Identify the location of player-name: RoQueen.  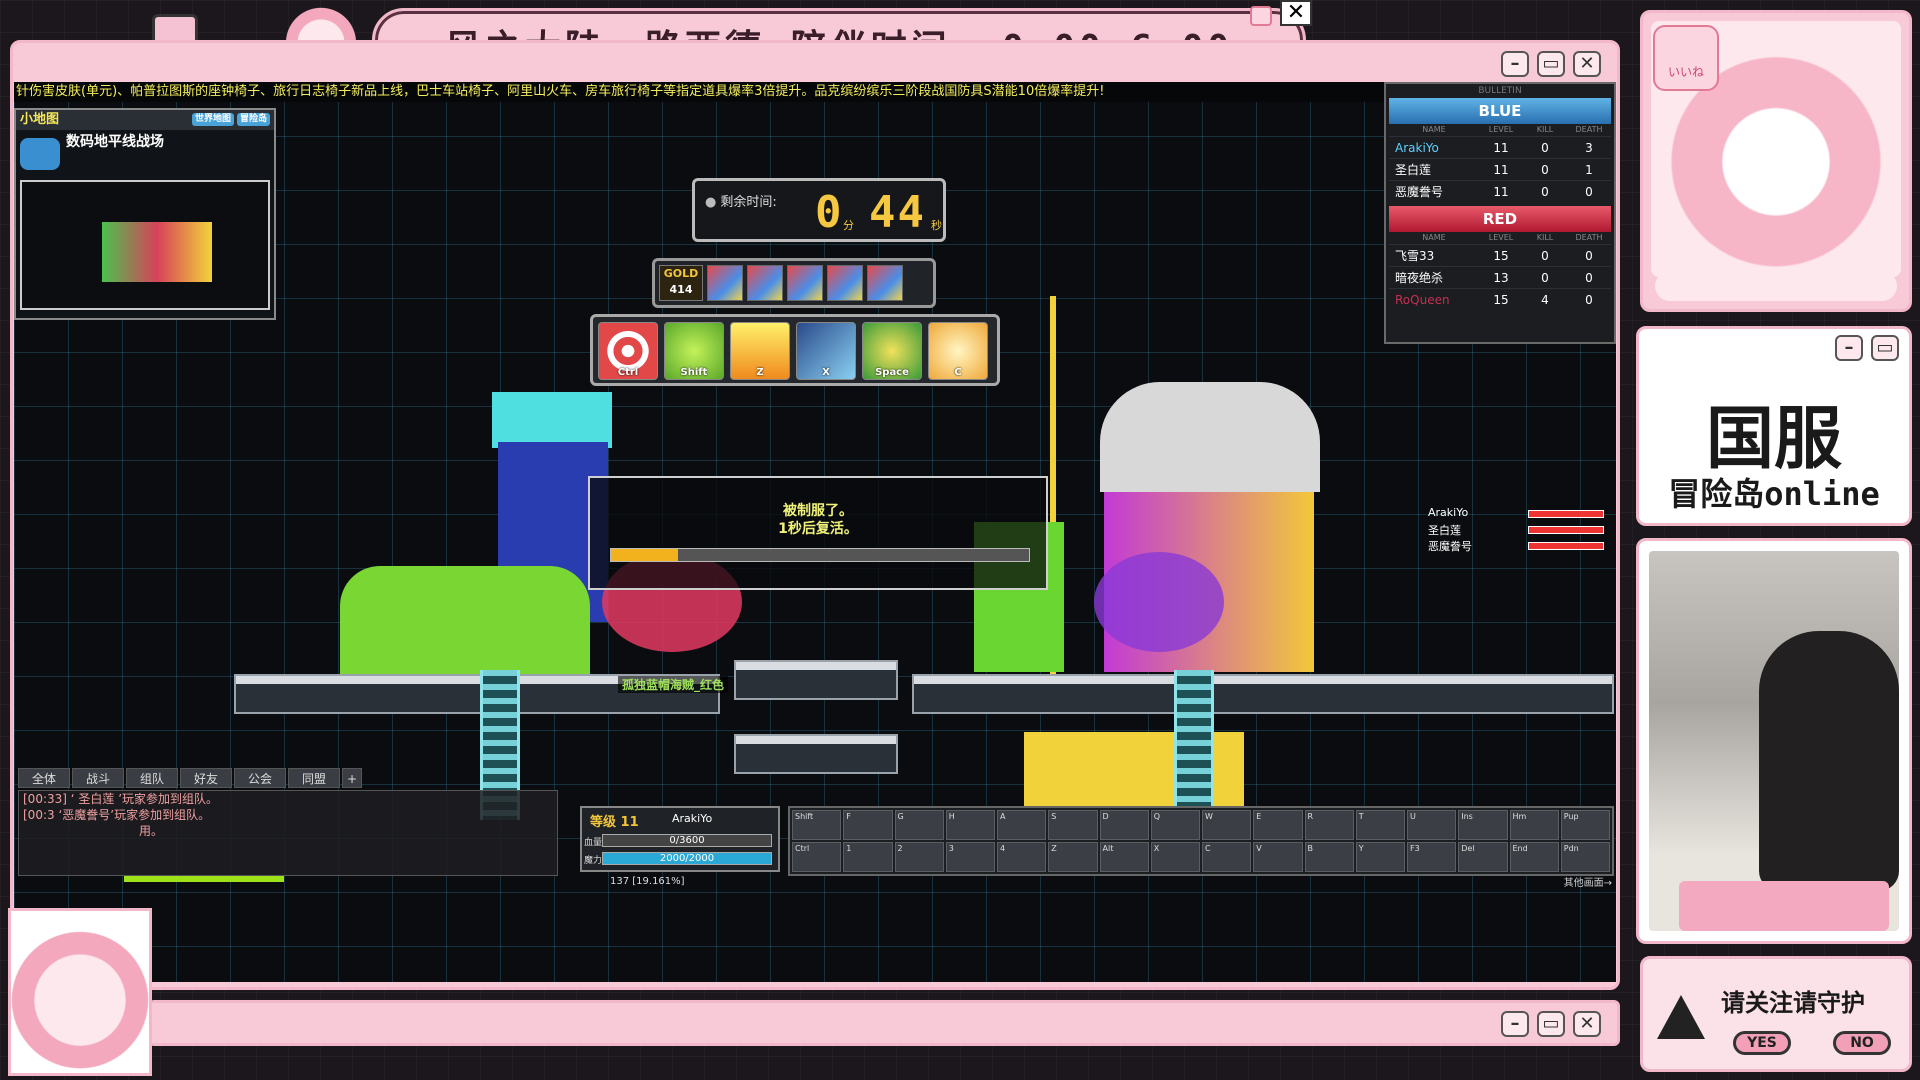
(1422, 300).